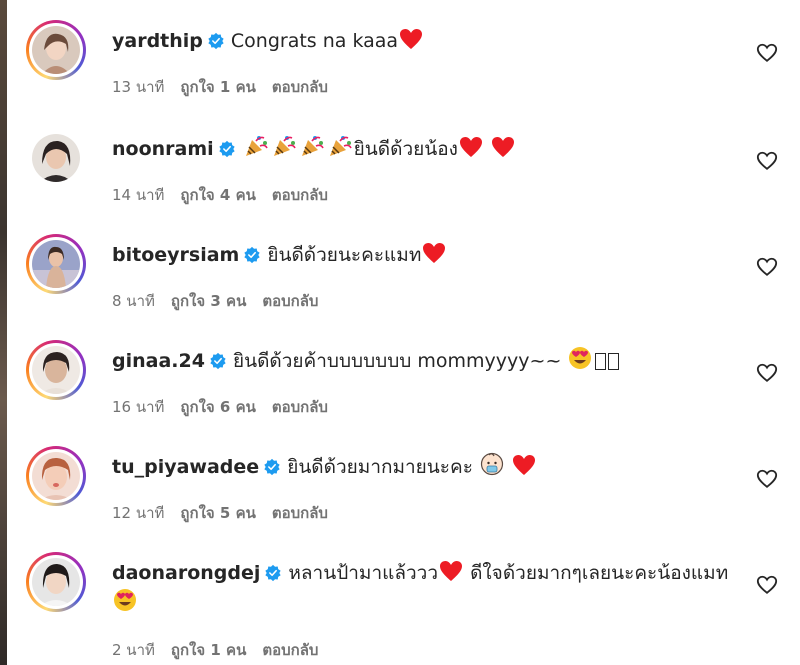  What do you see at coordinates (344, 255) in the screenshot?
I see `comment-text: ยินดีด้วยนะคะแมท` at bounding box center [344, 255].